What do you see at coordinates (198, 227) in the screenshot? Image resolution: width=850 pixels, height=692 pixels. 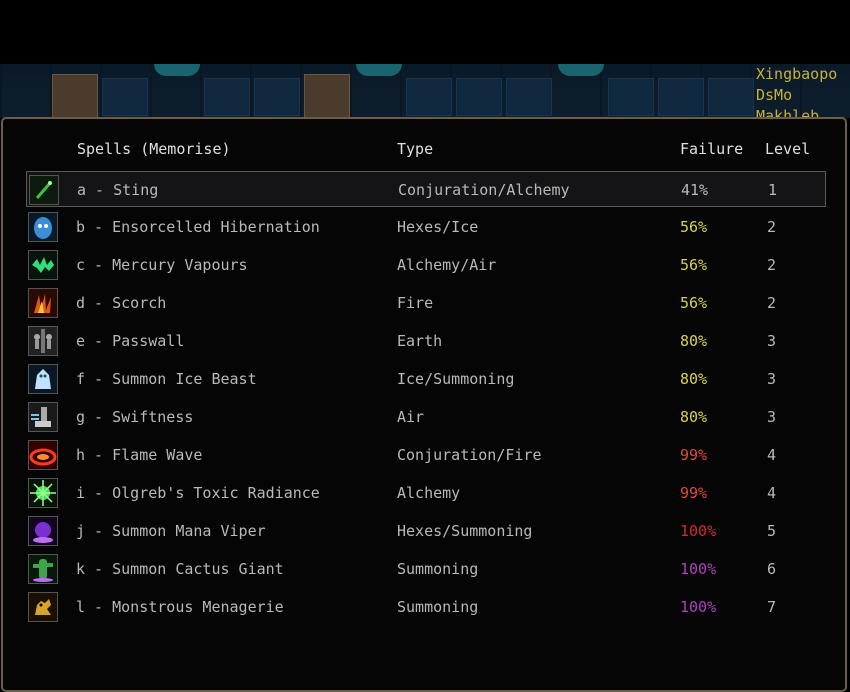 I see `spell-name: b - Ensorcelled Hibernation` at bounding box center [198, 227].